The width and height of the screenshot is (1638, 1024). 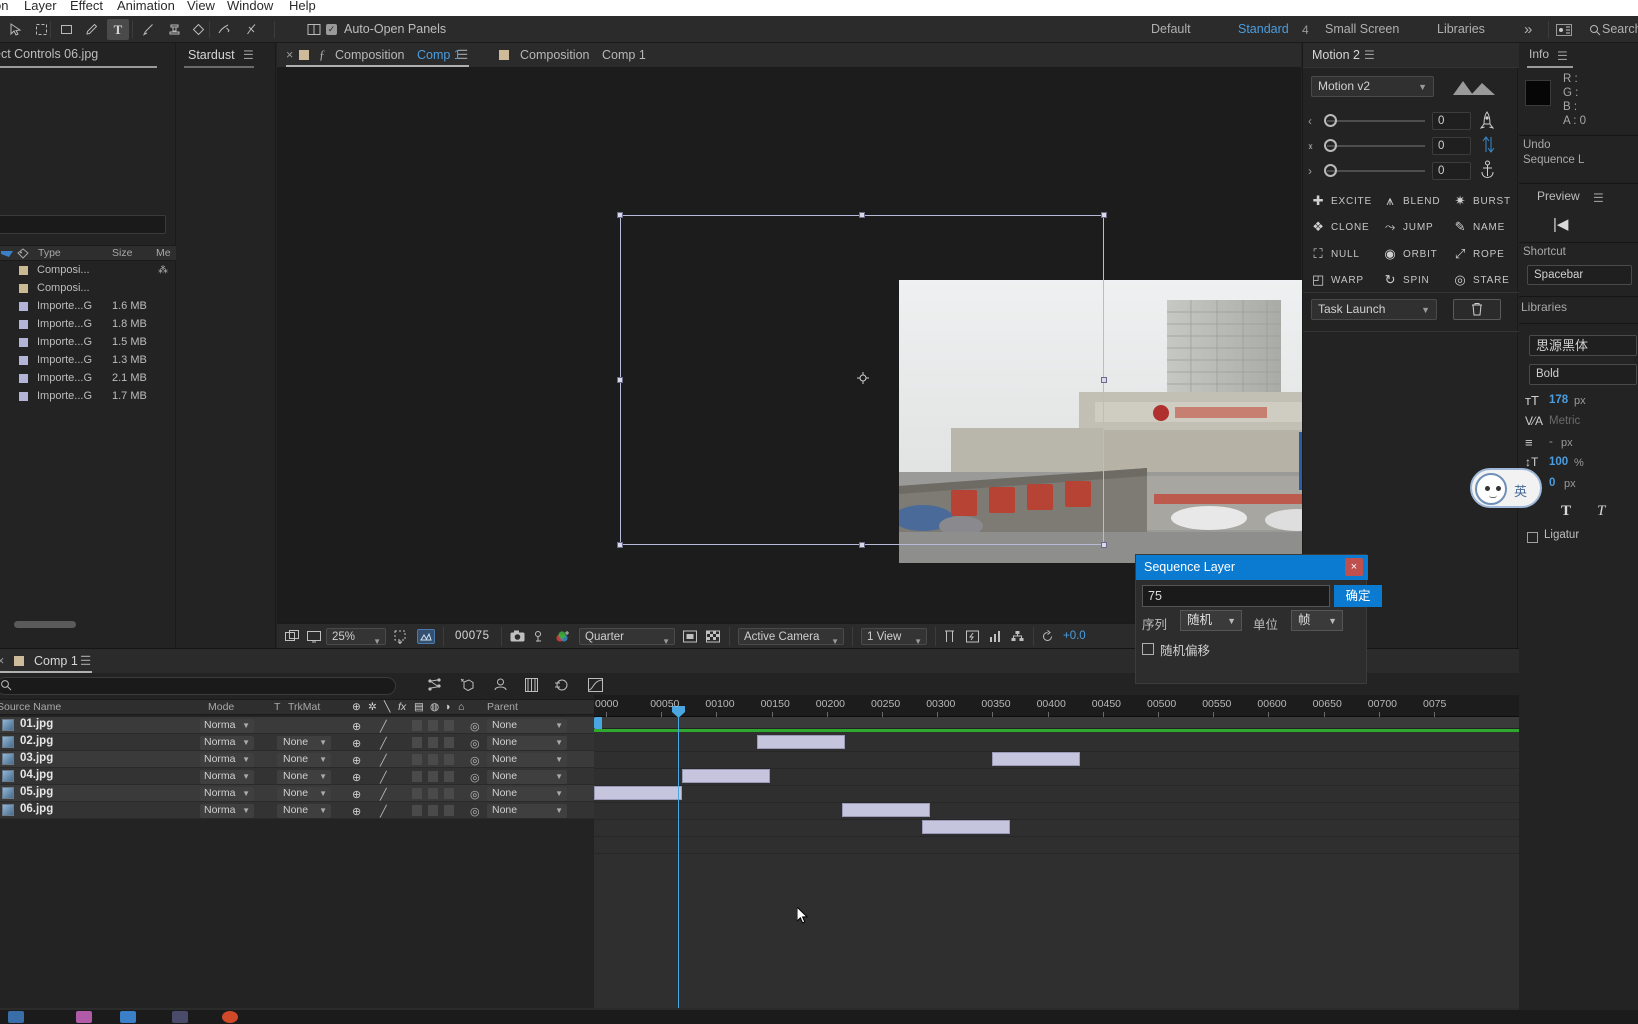 I want to click on timeline-icon, so click(x=995, y=636).